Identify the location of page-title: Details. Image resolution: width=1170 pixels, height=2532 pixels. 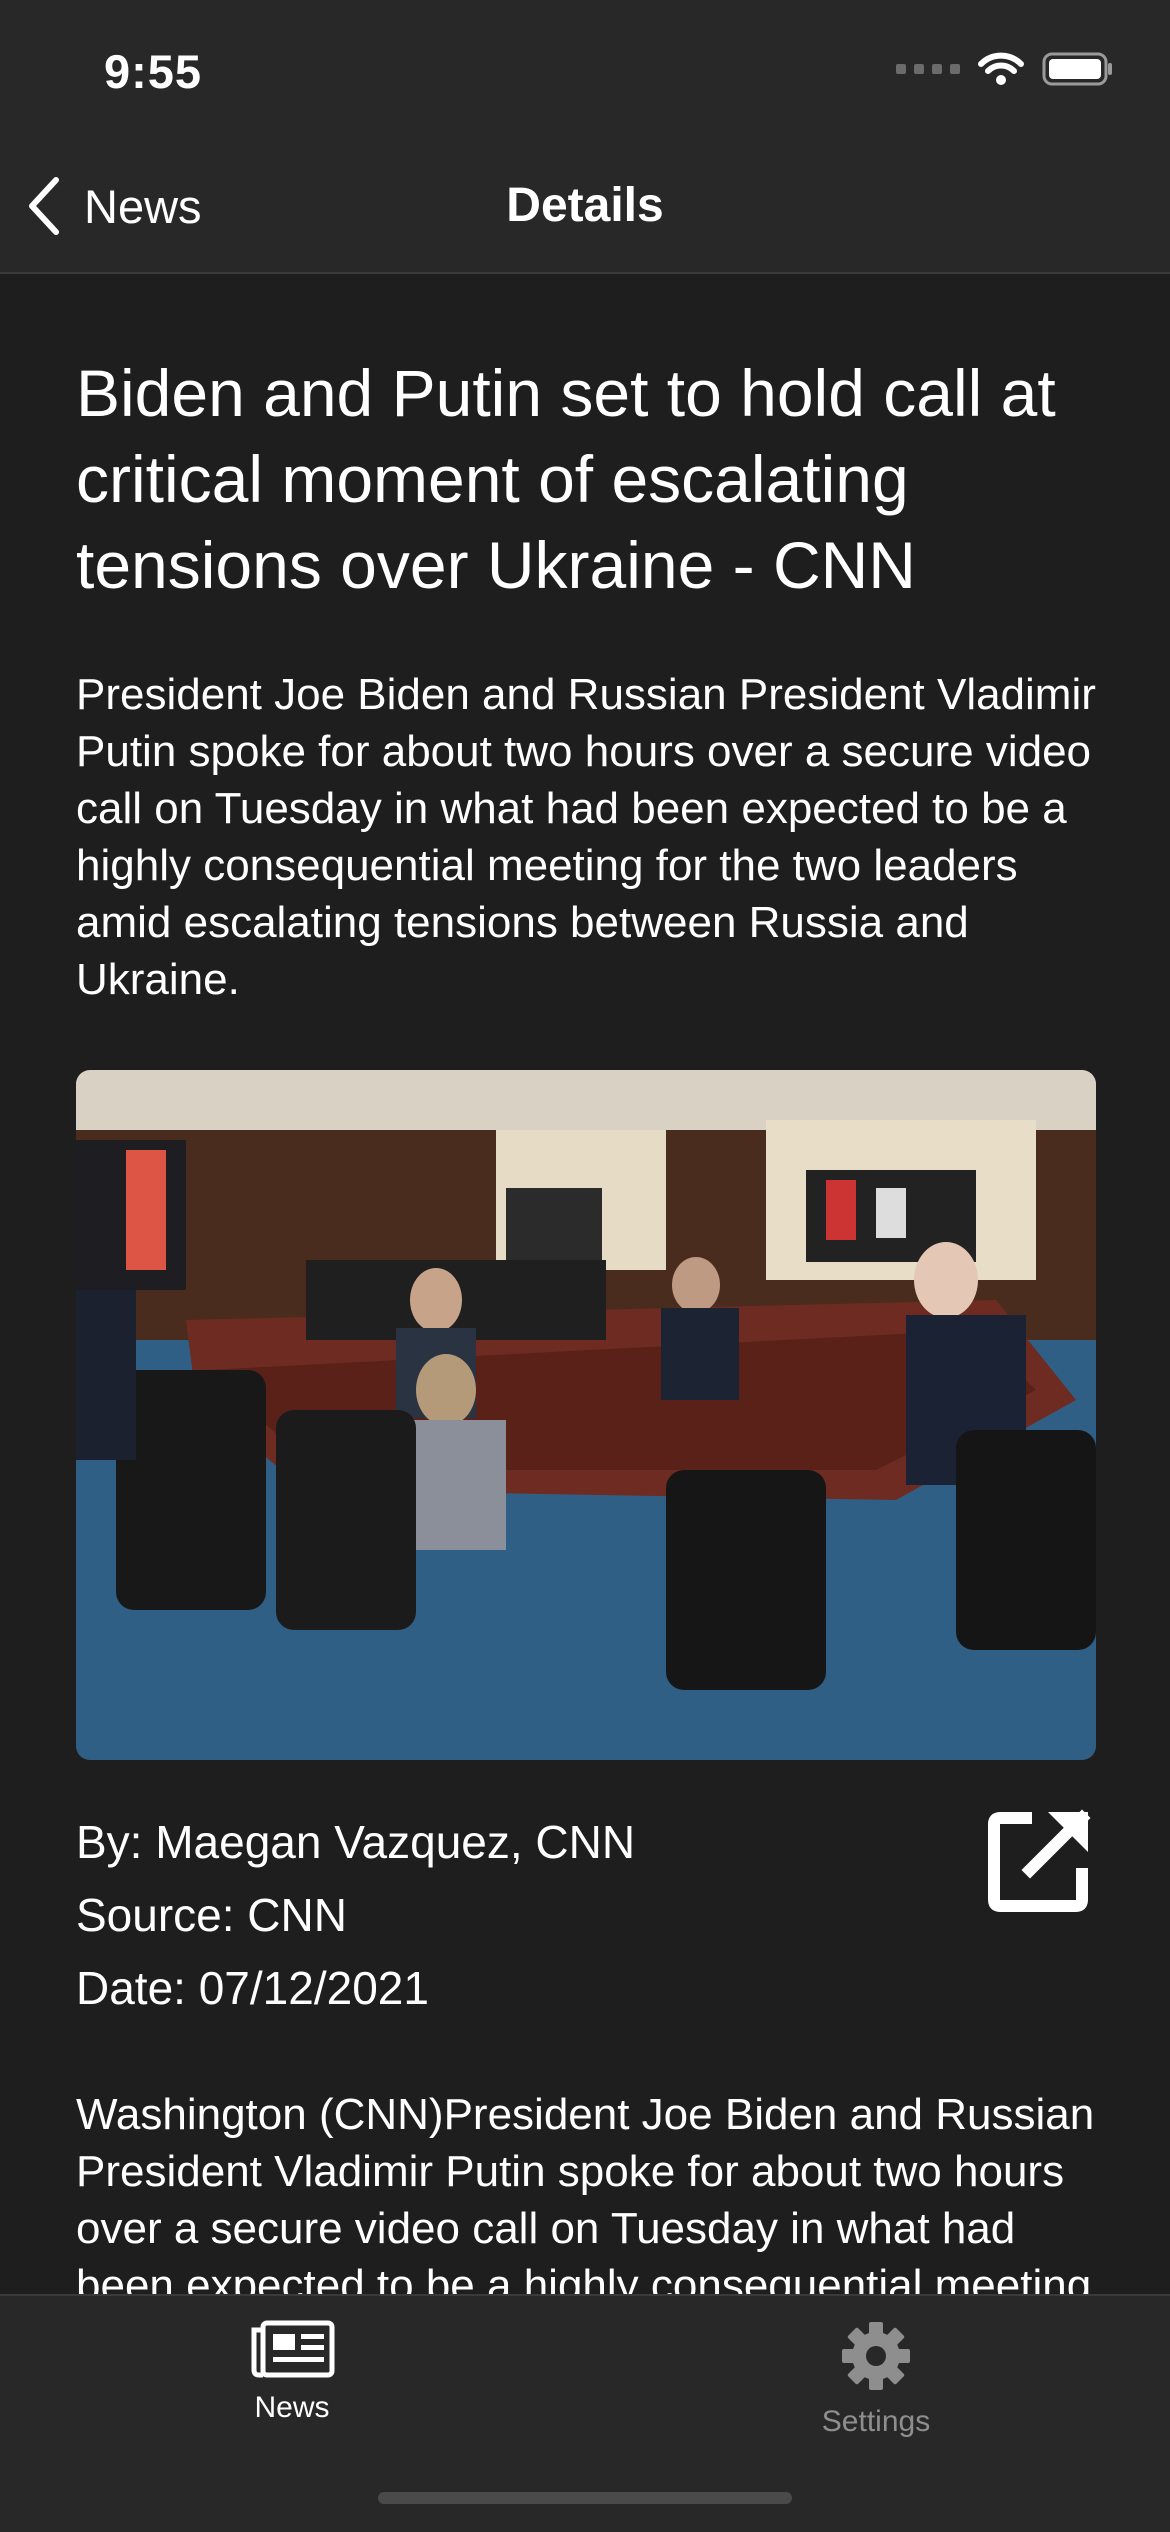
(585, 205).